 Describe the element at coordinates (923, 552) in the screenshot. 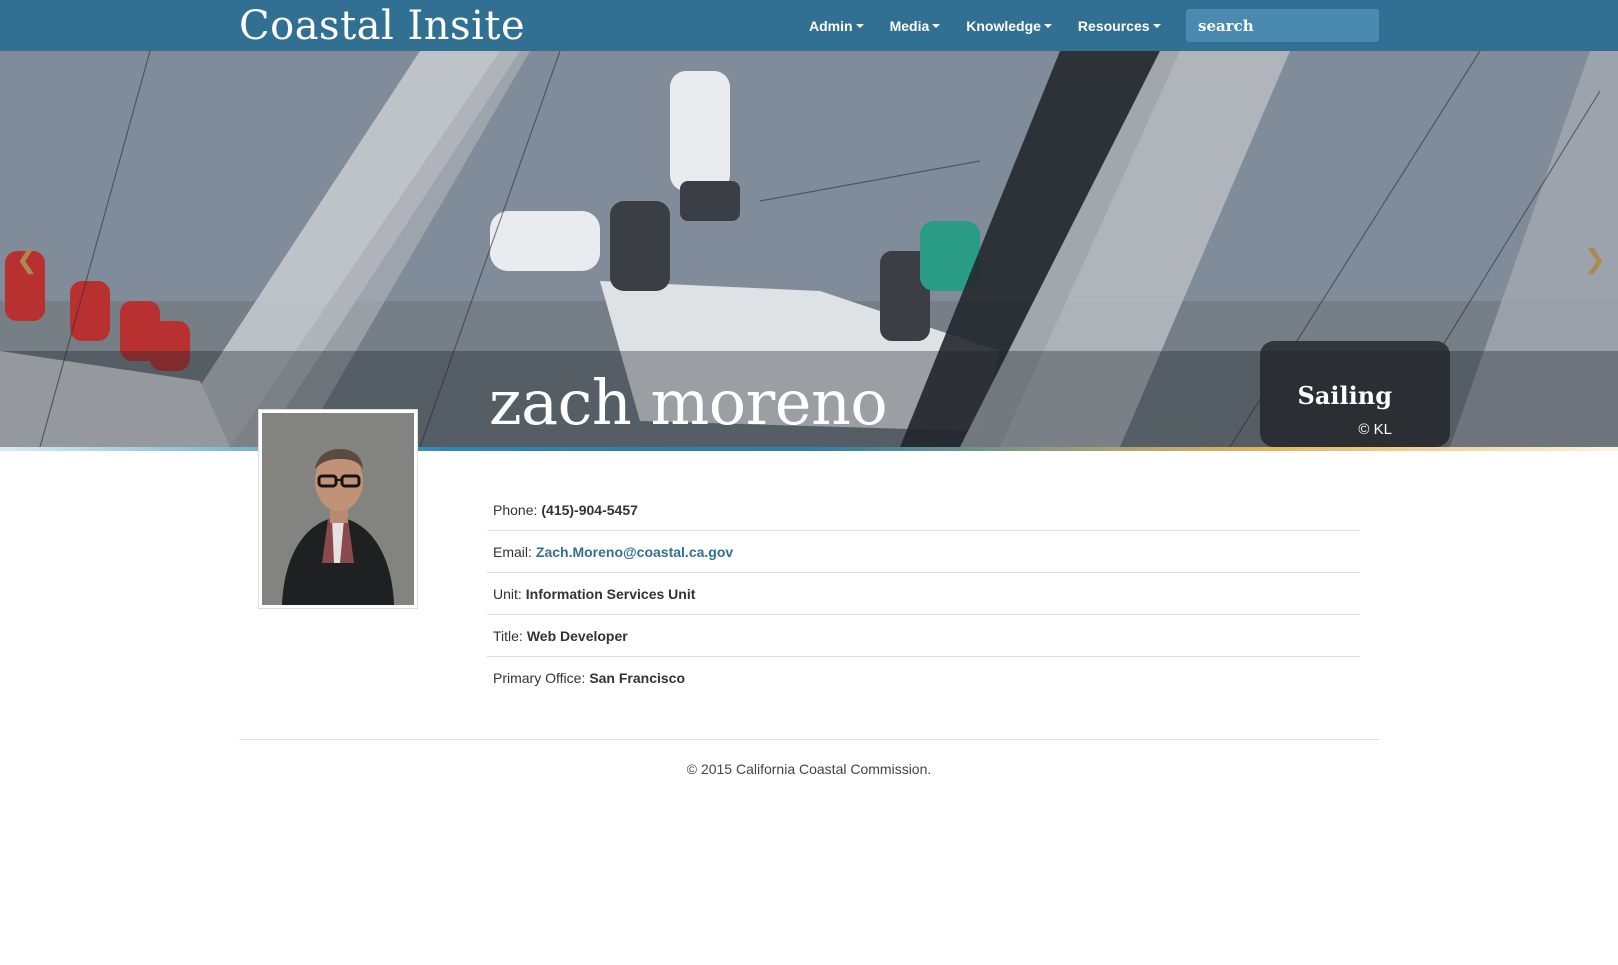

I see `detail-row-email: Email: Zach.Moreno@coastal.ca.gov` at that location.